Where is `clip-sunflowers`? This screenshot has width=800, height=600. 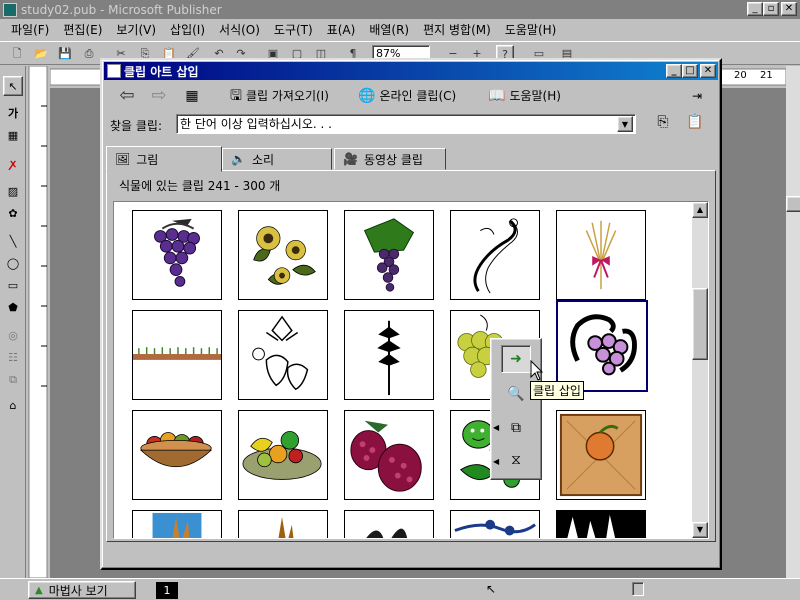 clip-sunflowers is located at coordinates (283, 255).